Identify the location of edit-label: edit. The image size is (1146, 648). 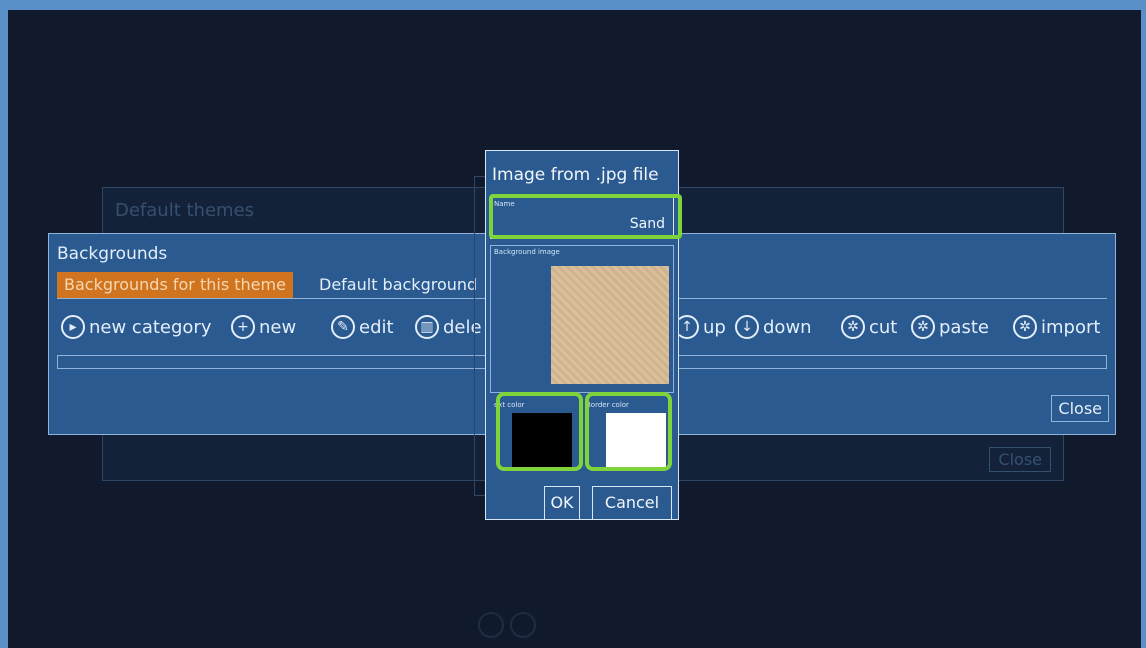
(376, 327).